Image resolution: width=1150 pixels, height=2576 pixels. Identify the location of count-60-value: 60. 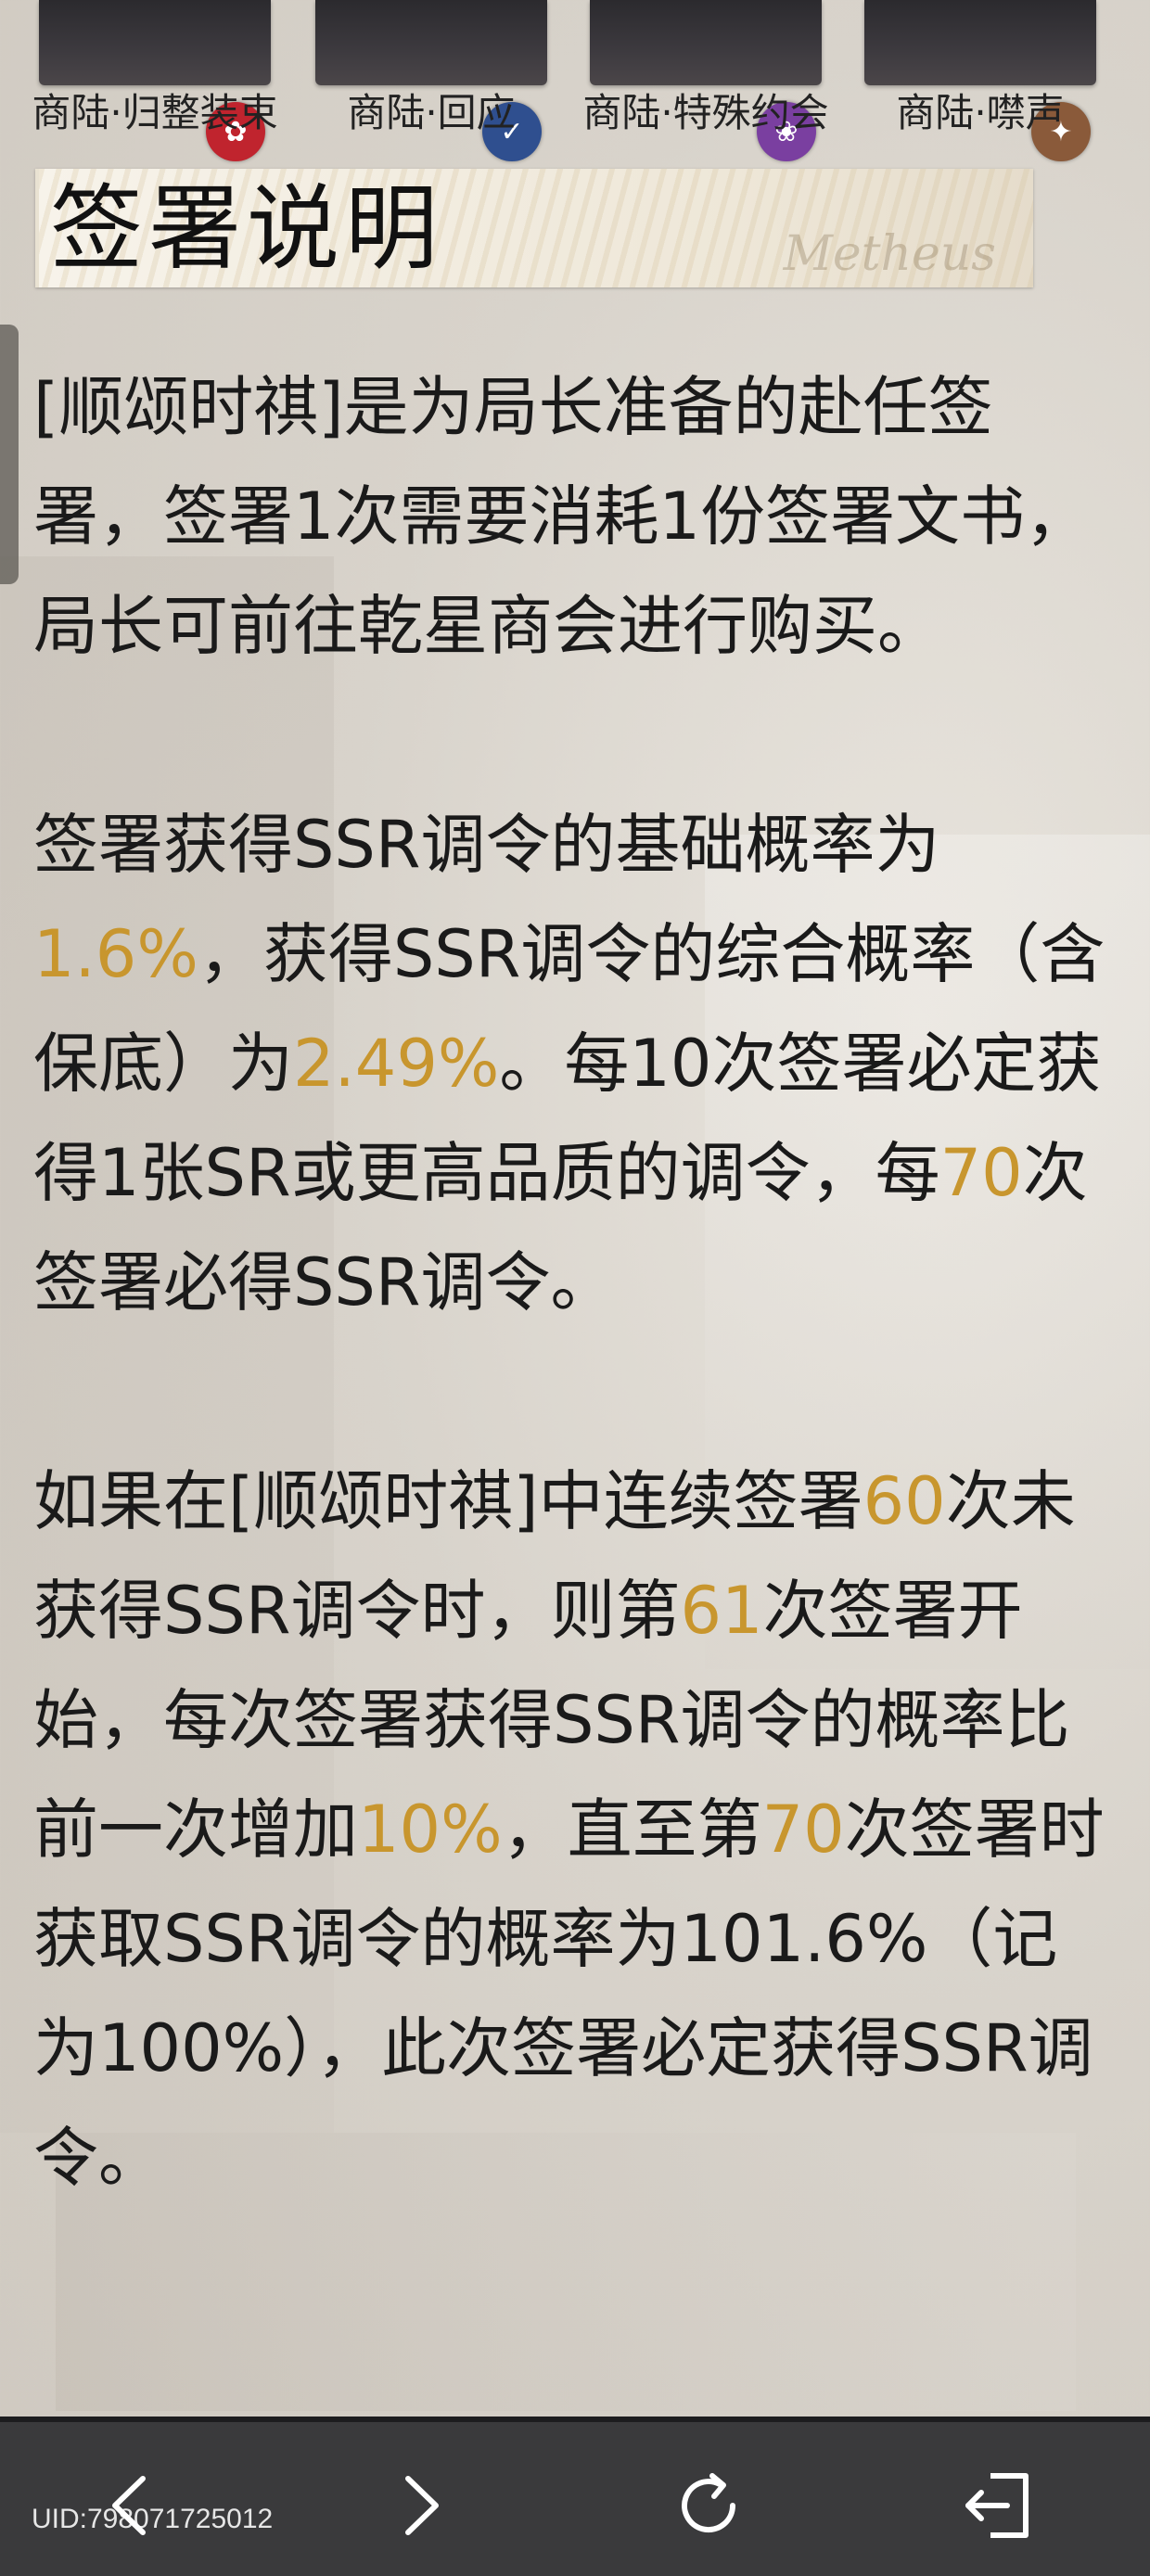
(904, 1501).